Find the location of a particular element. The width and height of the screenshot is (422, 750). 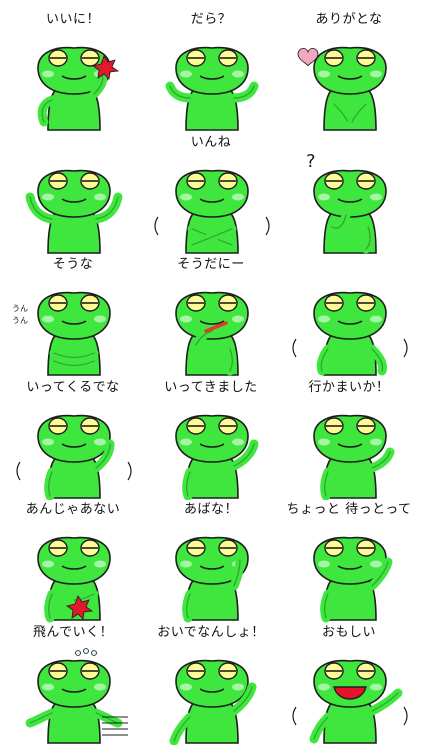

sticker-cell: いいに！ is located at coordinates (73, 71).